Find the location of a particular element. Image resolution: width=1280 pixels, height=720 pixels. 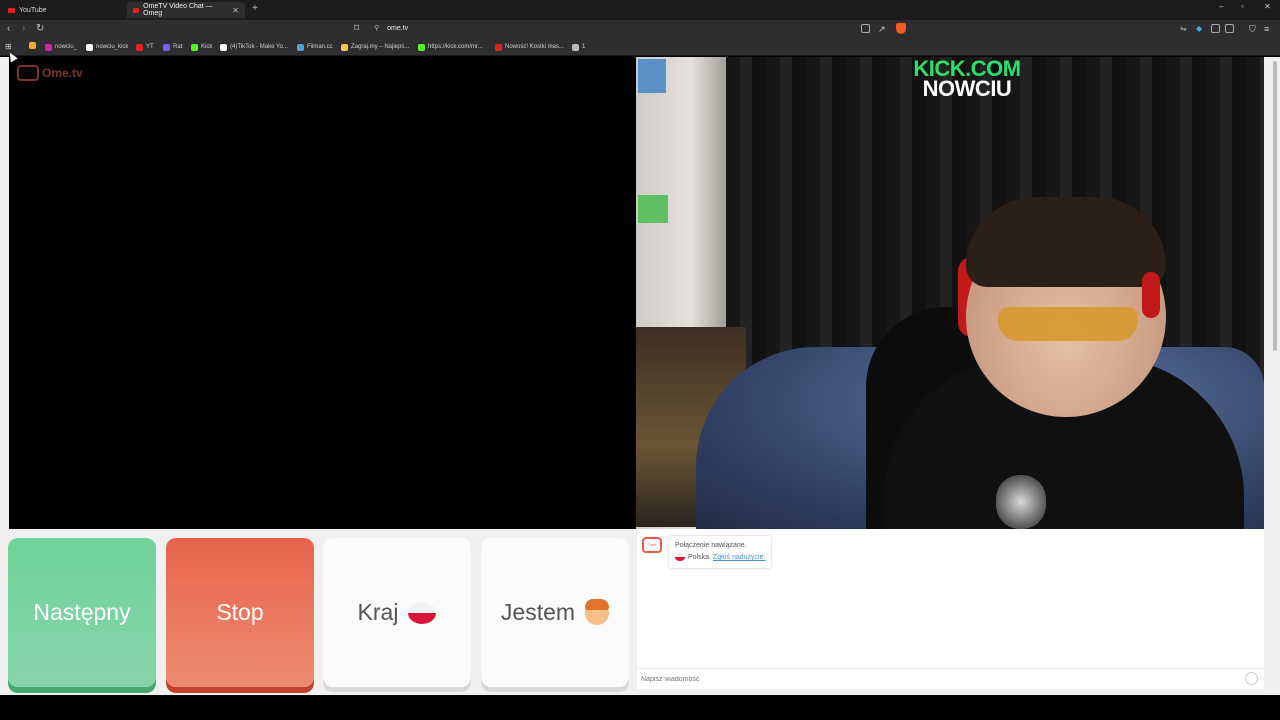

ometv-chat-icon: Ome is located at coordinates (652, 545).